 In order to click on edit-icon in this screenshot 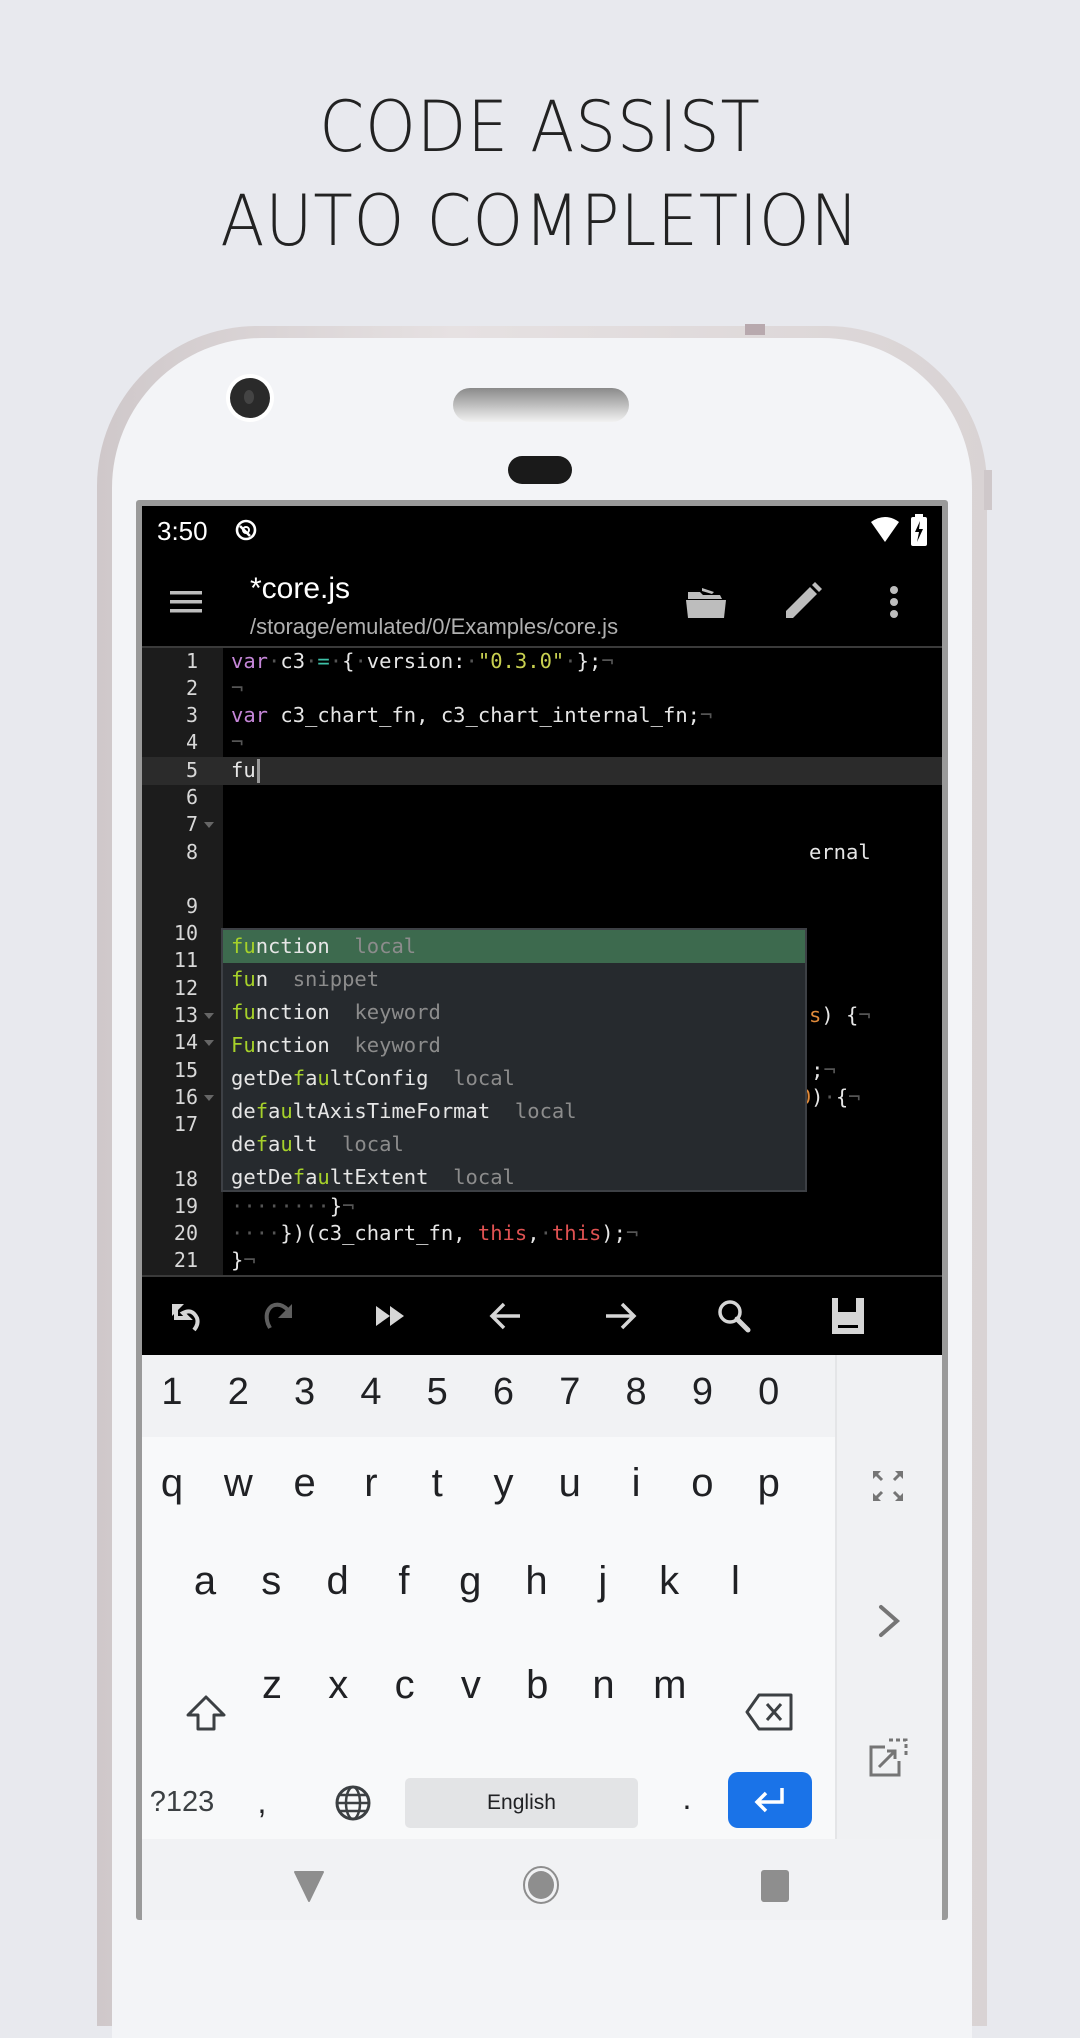, I will do `click(802, 602)`.